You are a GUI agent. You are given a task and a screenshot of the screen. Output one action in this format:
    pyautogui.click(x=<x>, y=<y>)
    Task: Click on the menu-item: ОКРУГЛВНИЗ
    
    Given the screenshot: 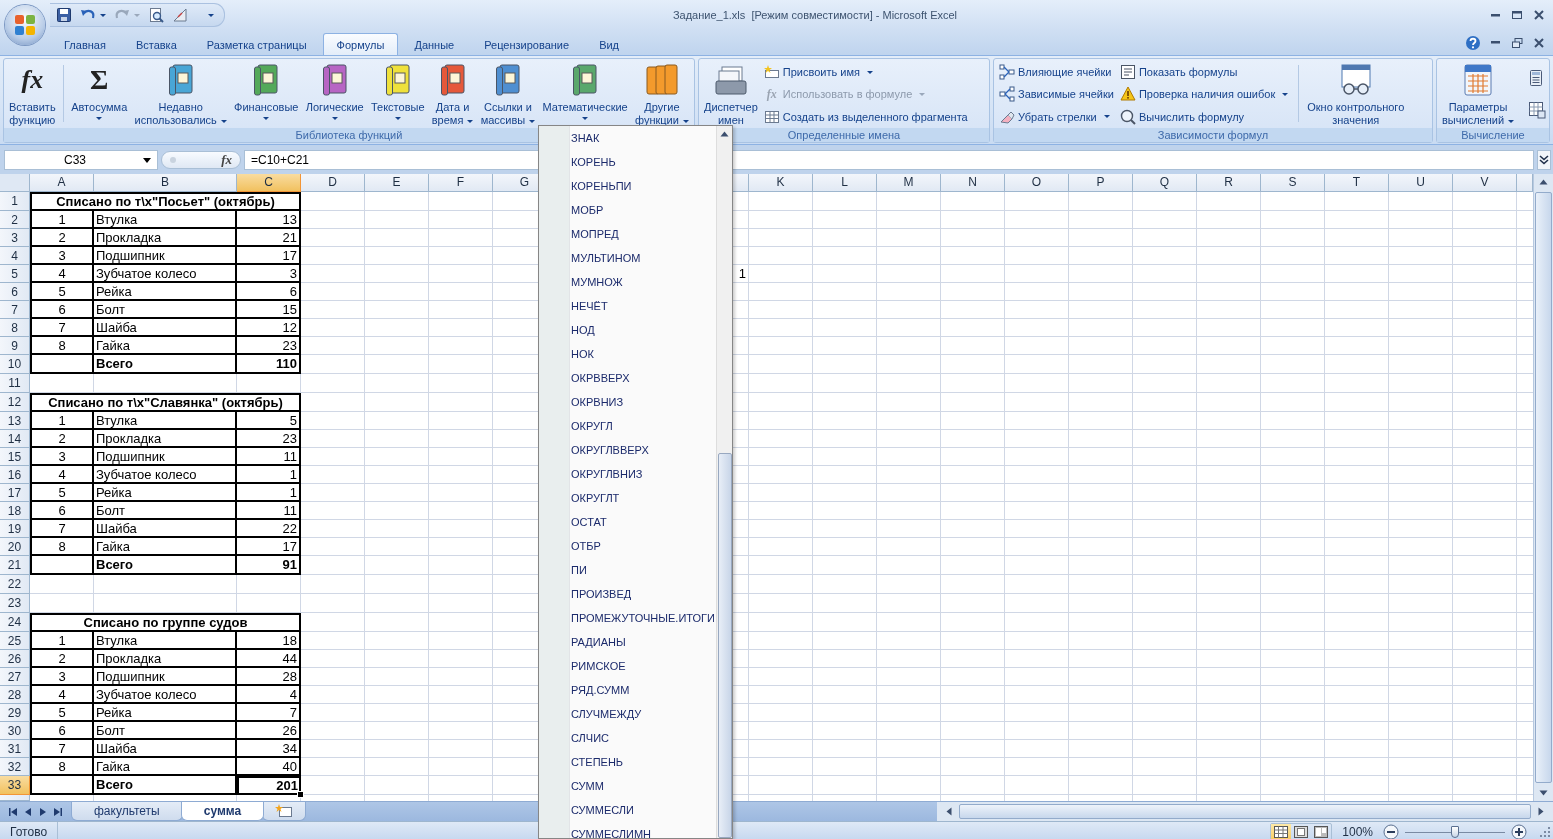 What is the action you would take?
    pyautogui.click(x=643, y=474)
    